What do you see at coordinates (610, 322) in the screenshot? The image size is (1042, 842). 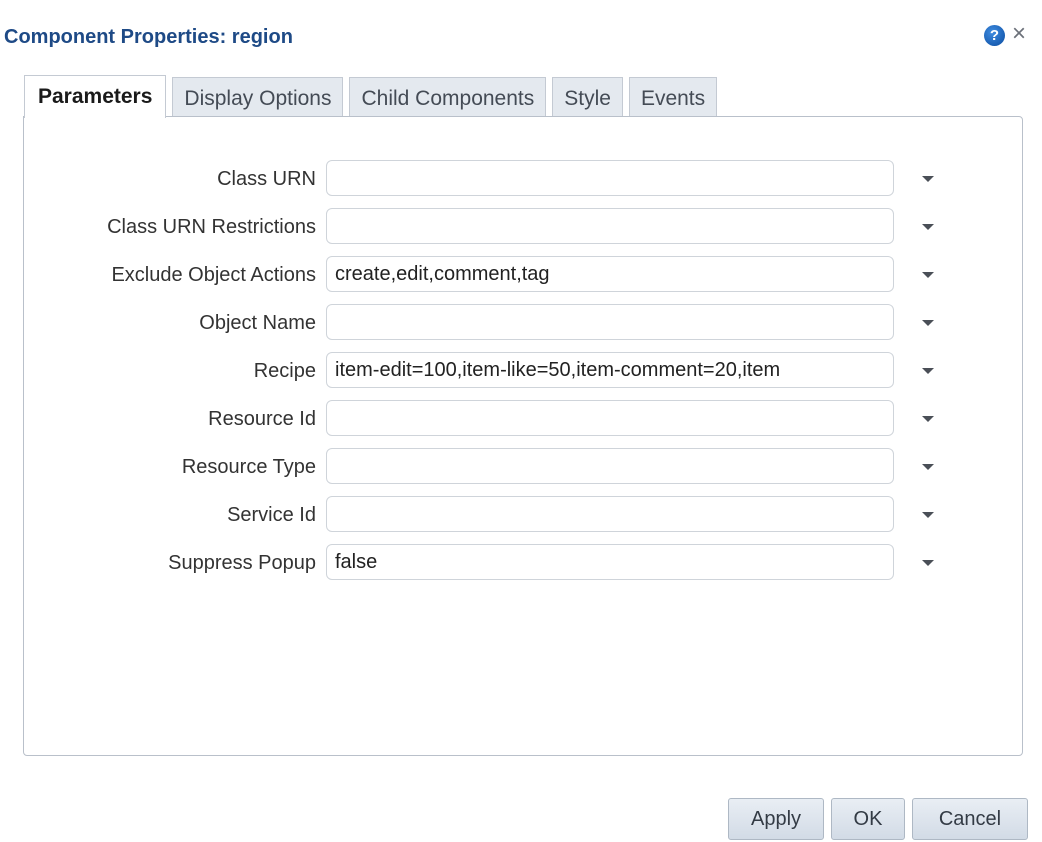 I see `object-name-field` at bounding box center [610, 322].